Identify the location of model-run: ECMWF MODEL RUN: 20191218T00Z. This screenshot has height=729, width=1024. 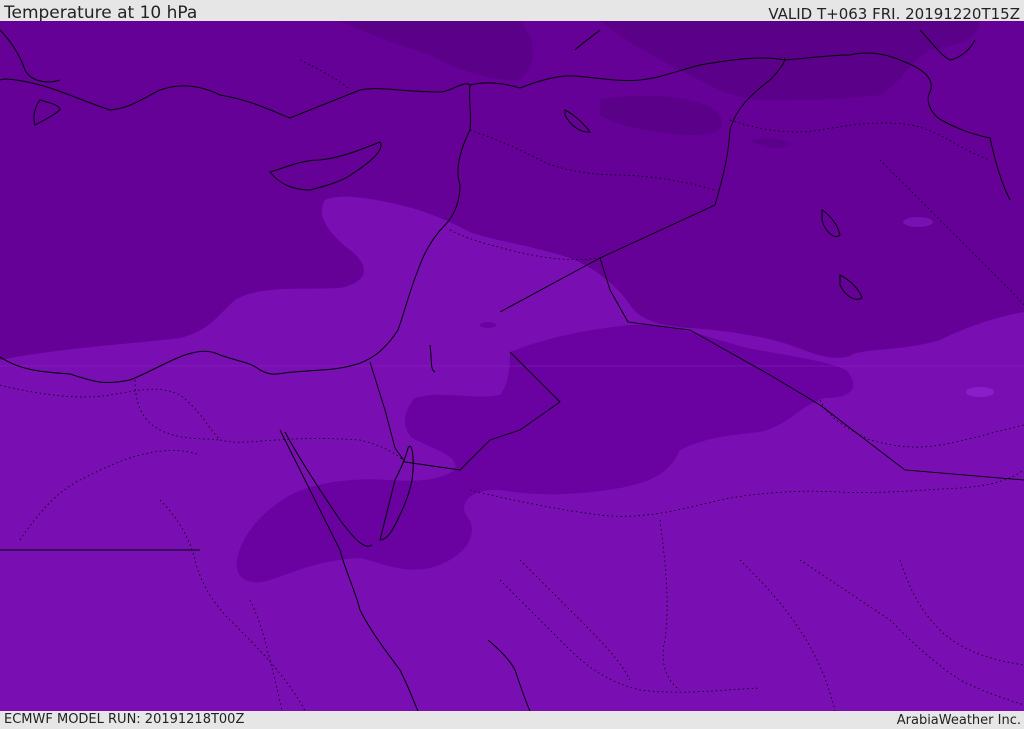
(124, 719).